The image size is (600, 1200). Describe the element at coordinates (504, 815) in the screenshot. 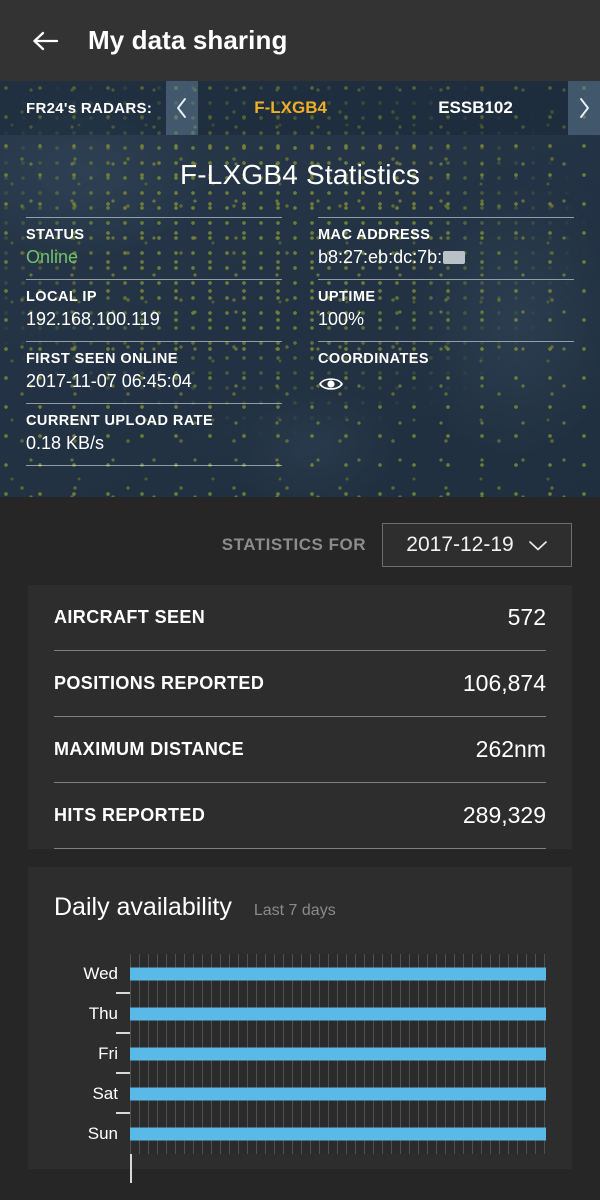

I see `stat-value: 289,329` at that location.